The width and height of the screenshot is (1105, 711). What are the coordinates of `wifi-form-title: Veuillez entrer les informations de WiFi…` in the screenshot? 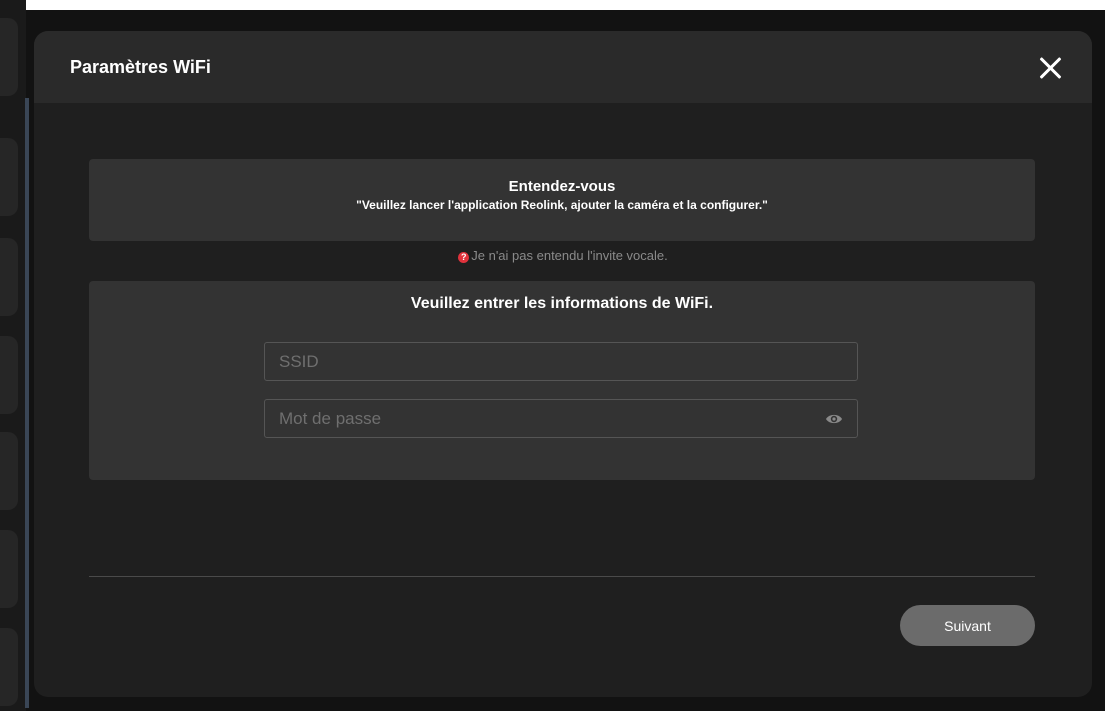 It's located at (562, 303).